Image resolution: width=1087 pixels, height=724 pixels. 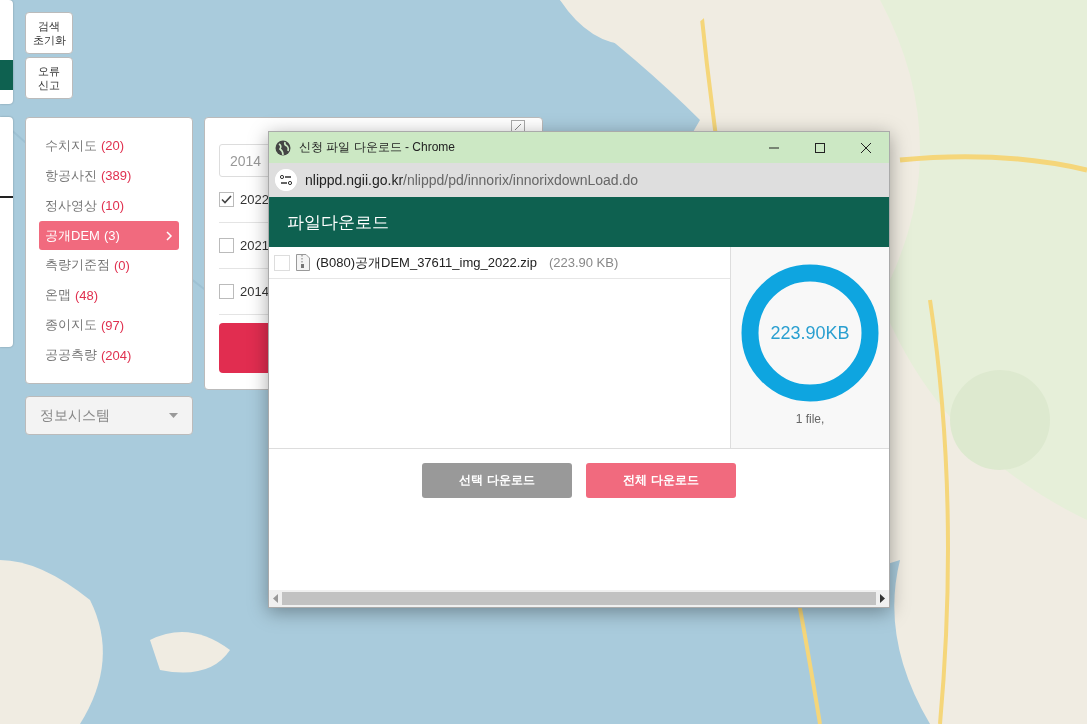 What do you see at coordinates (377, 147) in the screenshot?
I see `window-title: 신청 파일 다운로드 - Chrome` at bounding box center [377, 147].